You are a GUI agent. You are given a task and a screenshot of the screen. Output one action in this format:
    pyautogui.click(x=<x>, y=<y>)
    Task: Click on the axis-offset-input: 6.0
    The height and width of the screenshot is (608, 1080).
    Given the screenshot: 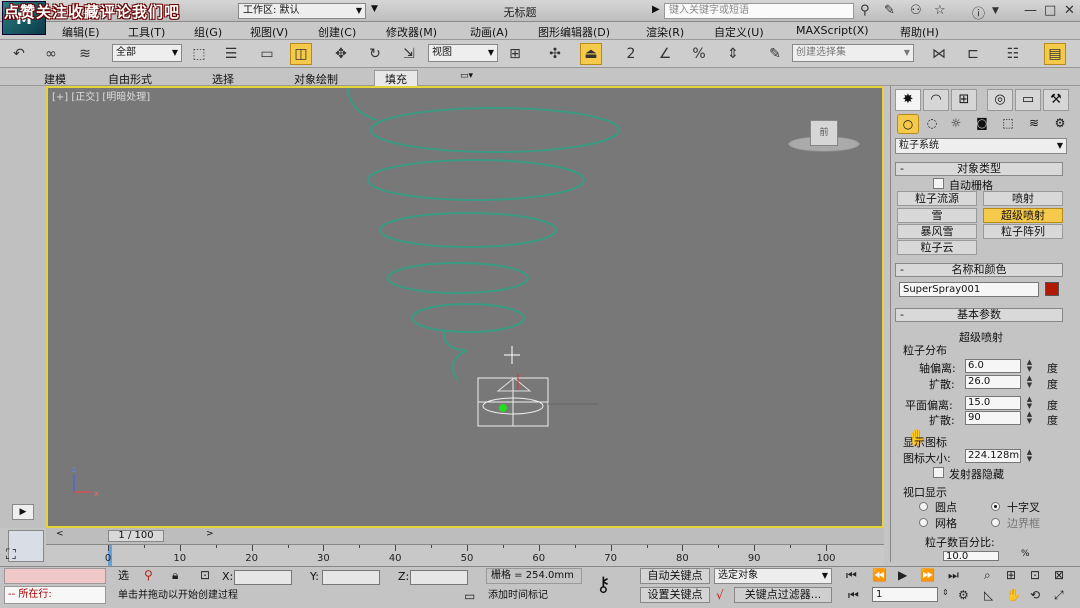 What is the action you would take?
    pyautogui.click(x=993, y=366)
    